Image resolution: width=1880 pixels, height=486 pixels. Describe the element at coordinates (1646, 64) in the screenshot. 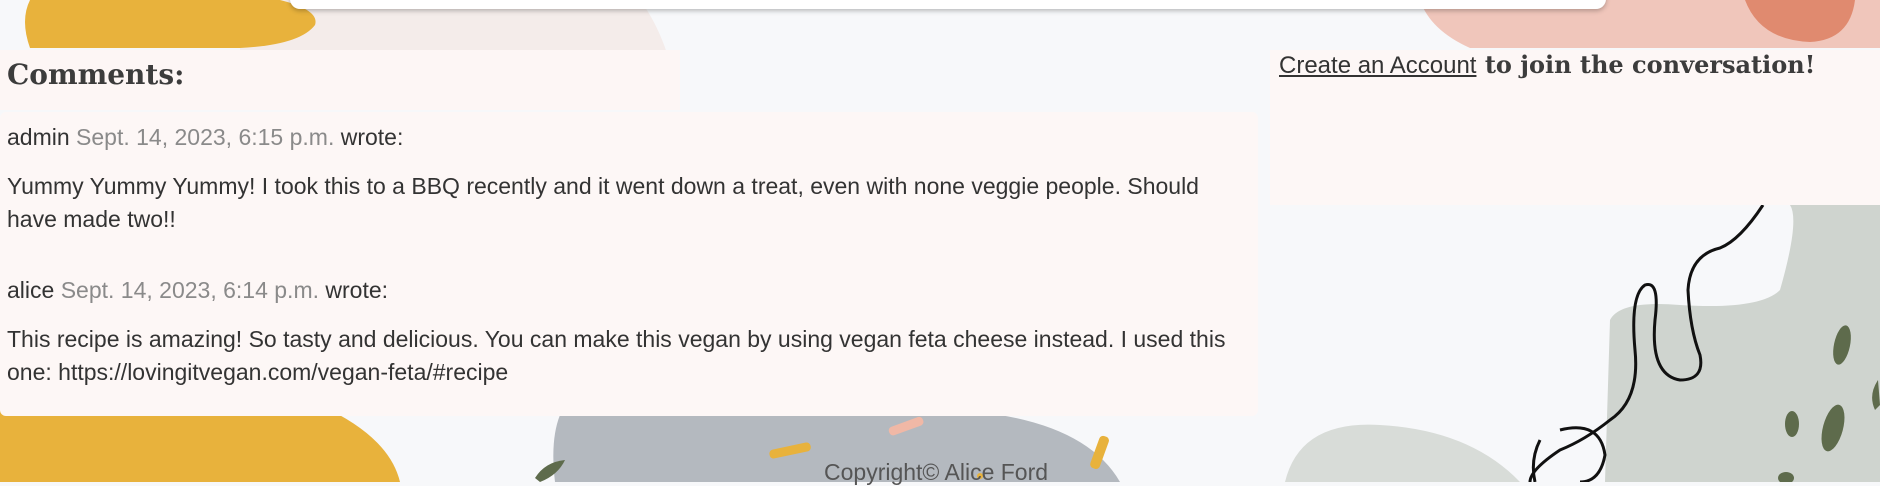

I see `join-text: to join the conversation!` at that location.